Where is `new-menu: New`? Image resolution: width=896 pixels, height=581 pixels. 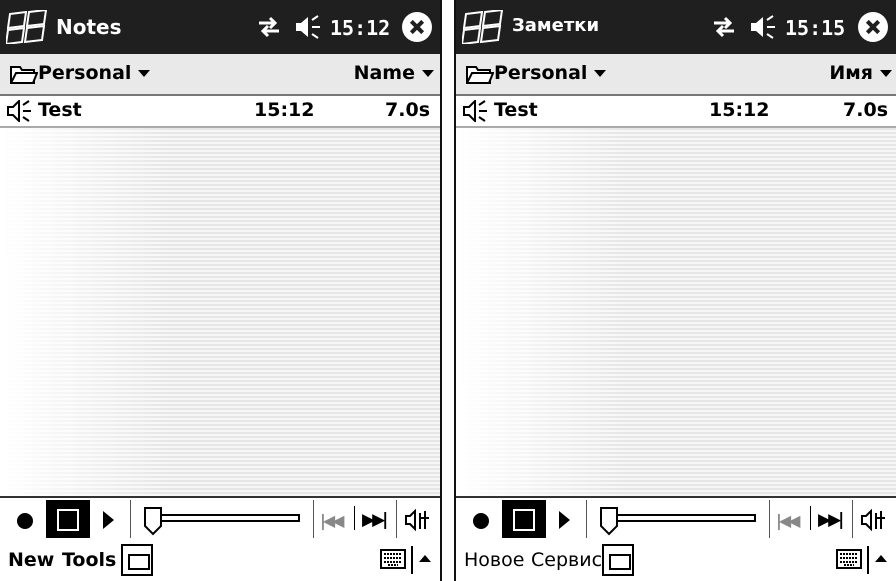
new-menu: New is located at coordinates (31, 560).